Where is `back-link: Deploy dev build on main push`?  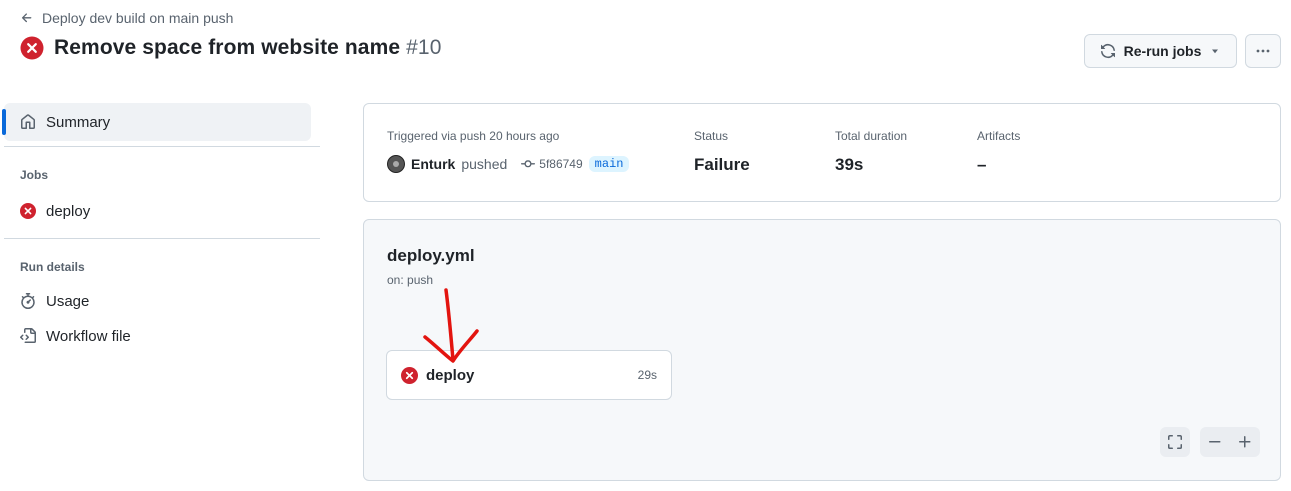
back-link: Deploy dev build on main push is located at coordinates (126, 18).